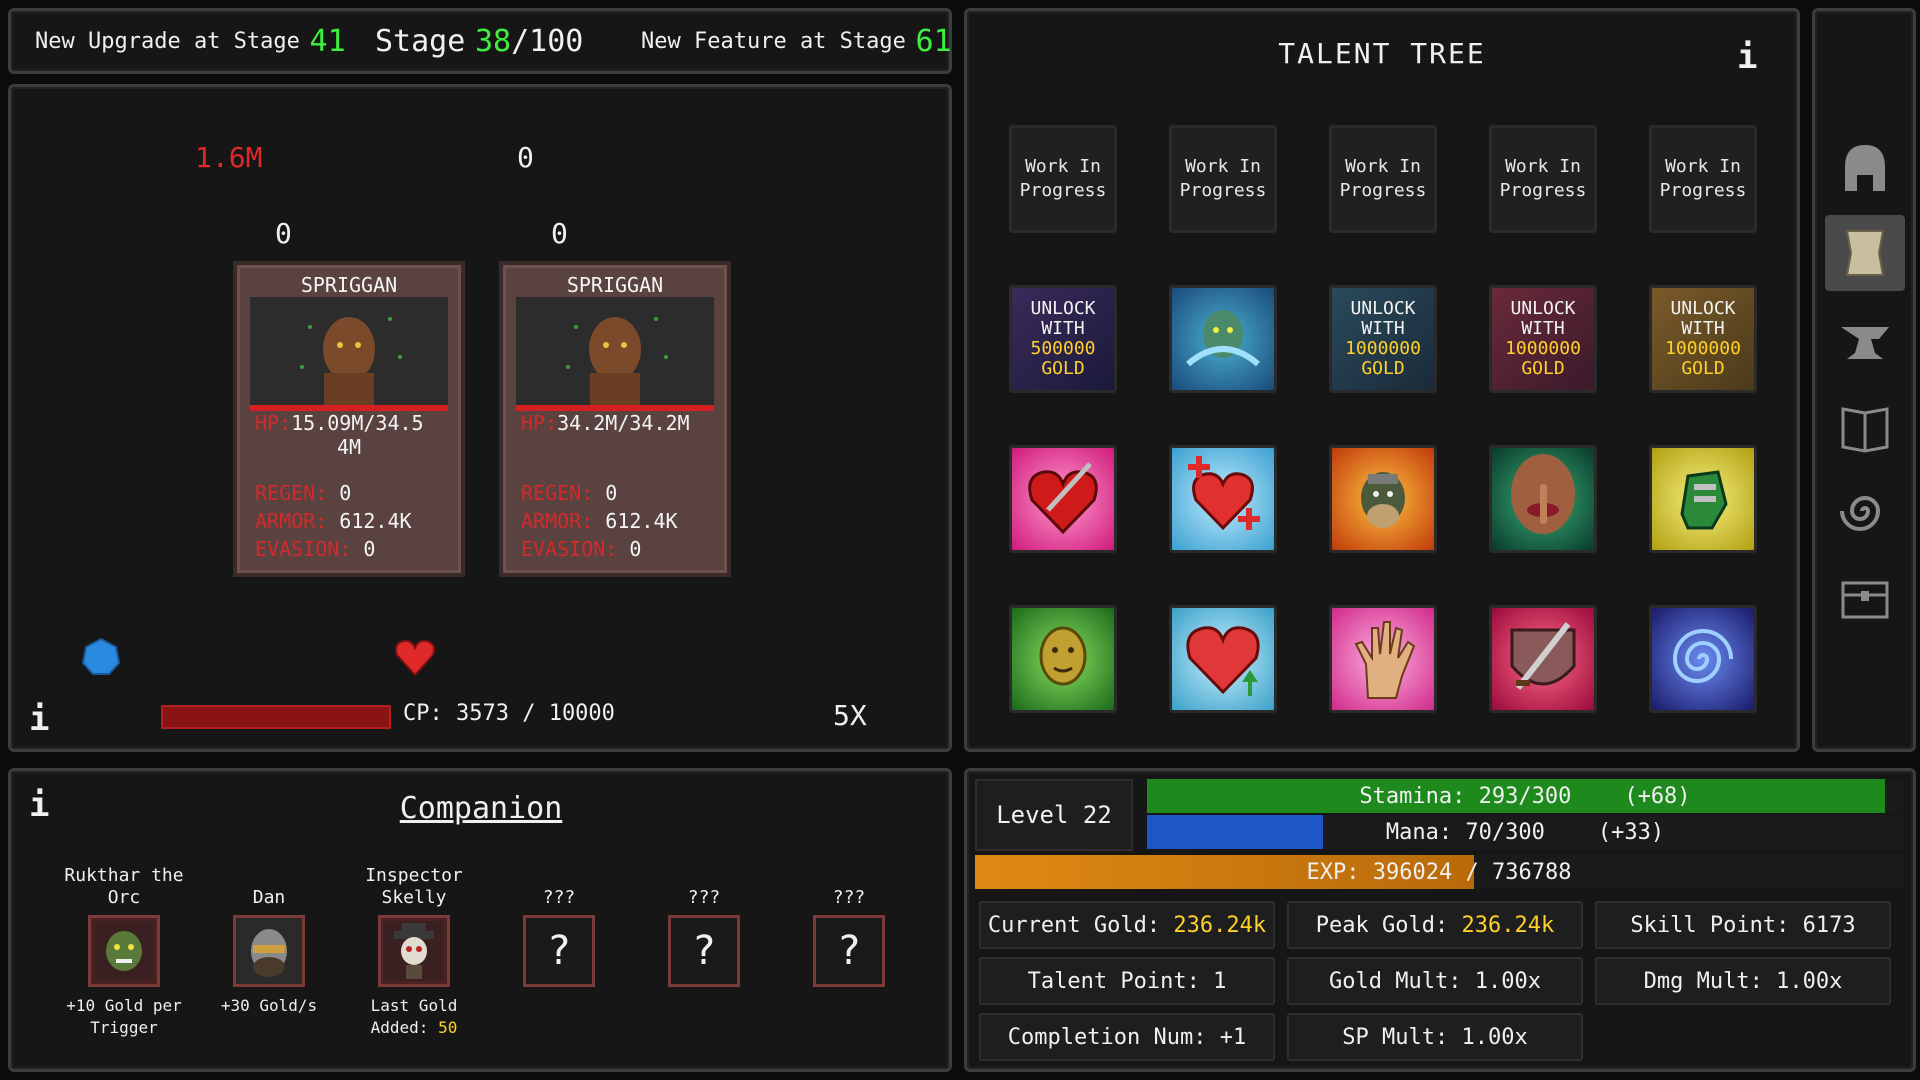 This screenshot has width=1920, height=1080. Describe the element at coordinates (1383, 348) in the screenshot. I see `lock-amount: 1000000` at that location.